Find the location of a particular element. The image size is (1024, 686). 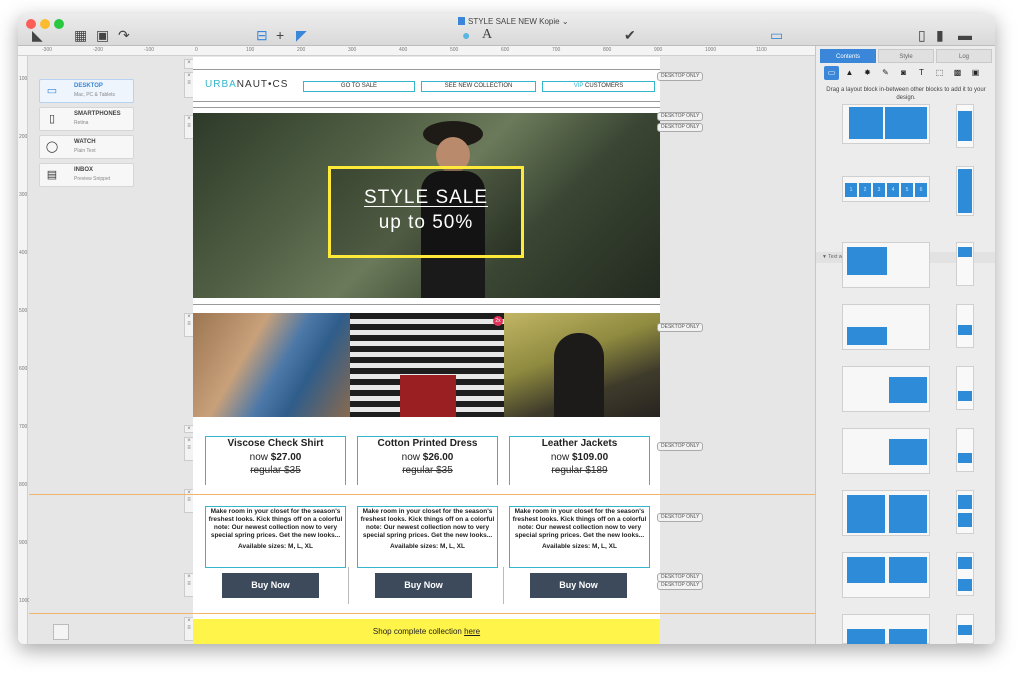

hero-line-2: up to 50% is located at coordinates (426, 222).